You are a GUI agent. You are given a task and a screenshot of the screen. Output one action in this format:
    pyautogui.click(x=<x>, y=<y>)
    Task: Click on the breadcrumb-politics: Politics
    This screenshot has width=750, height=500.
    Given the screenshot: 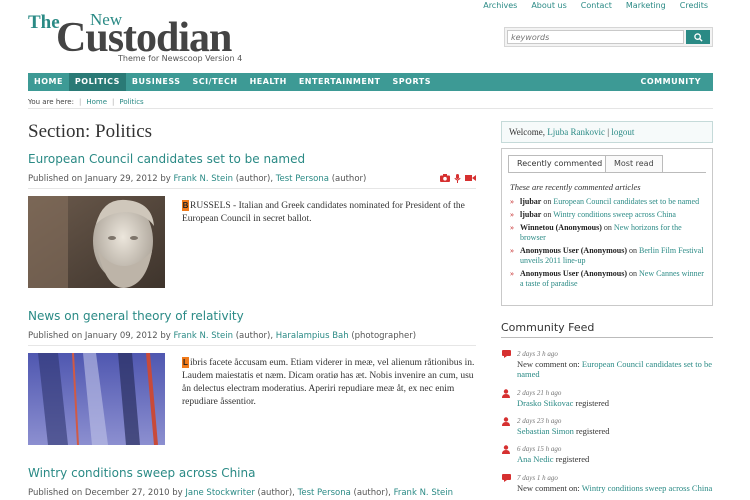 What is the action you would take?
    pyautogui.click(x=131, y=102)
    